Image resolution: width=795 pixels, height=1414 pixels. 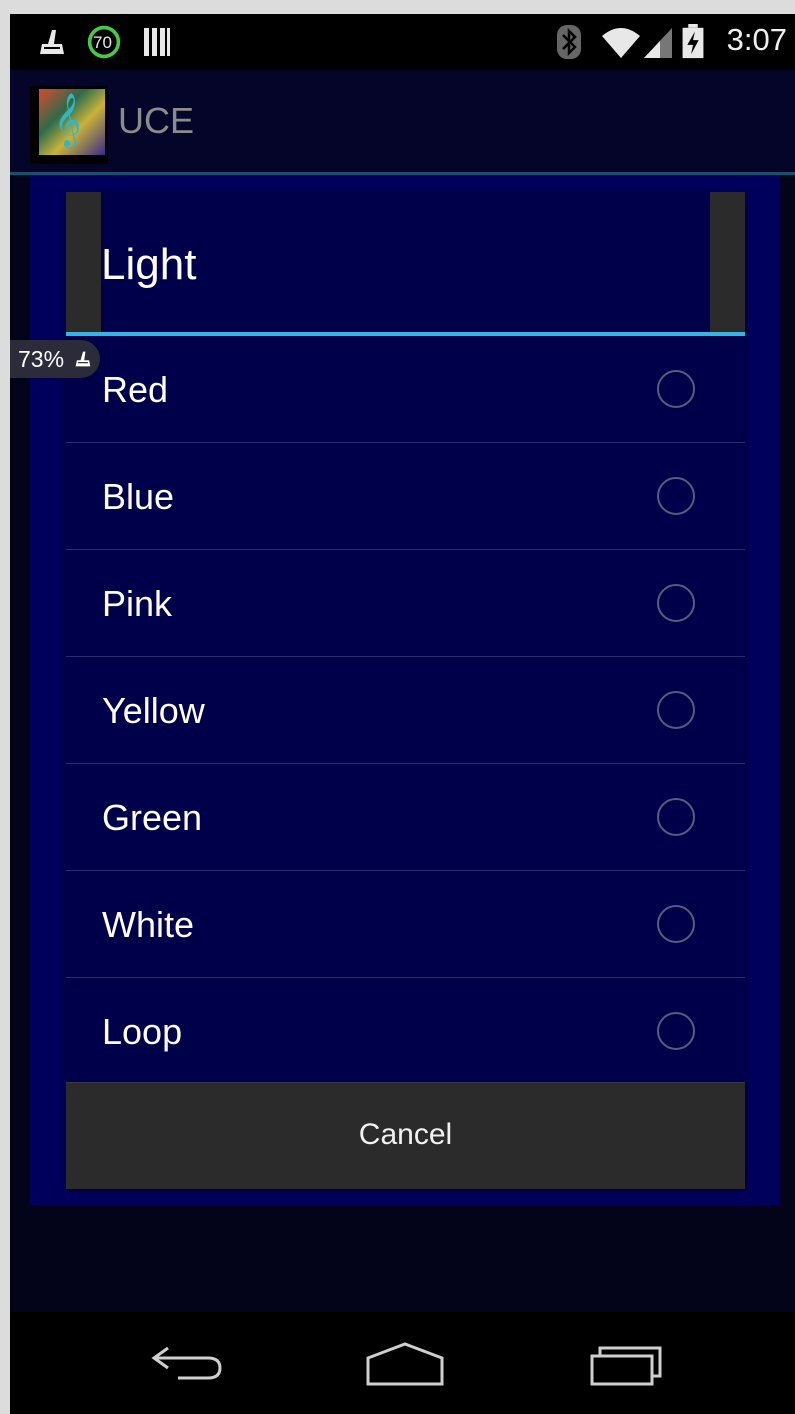 I want to click on action-bar: 𝄞 UCE, so click(x=402, y=122).